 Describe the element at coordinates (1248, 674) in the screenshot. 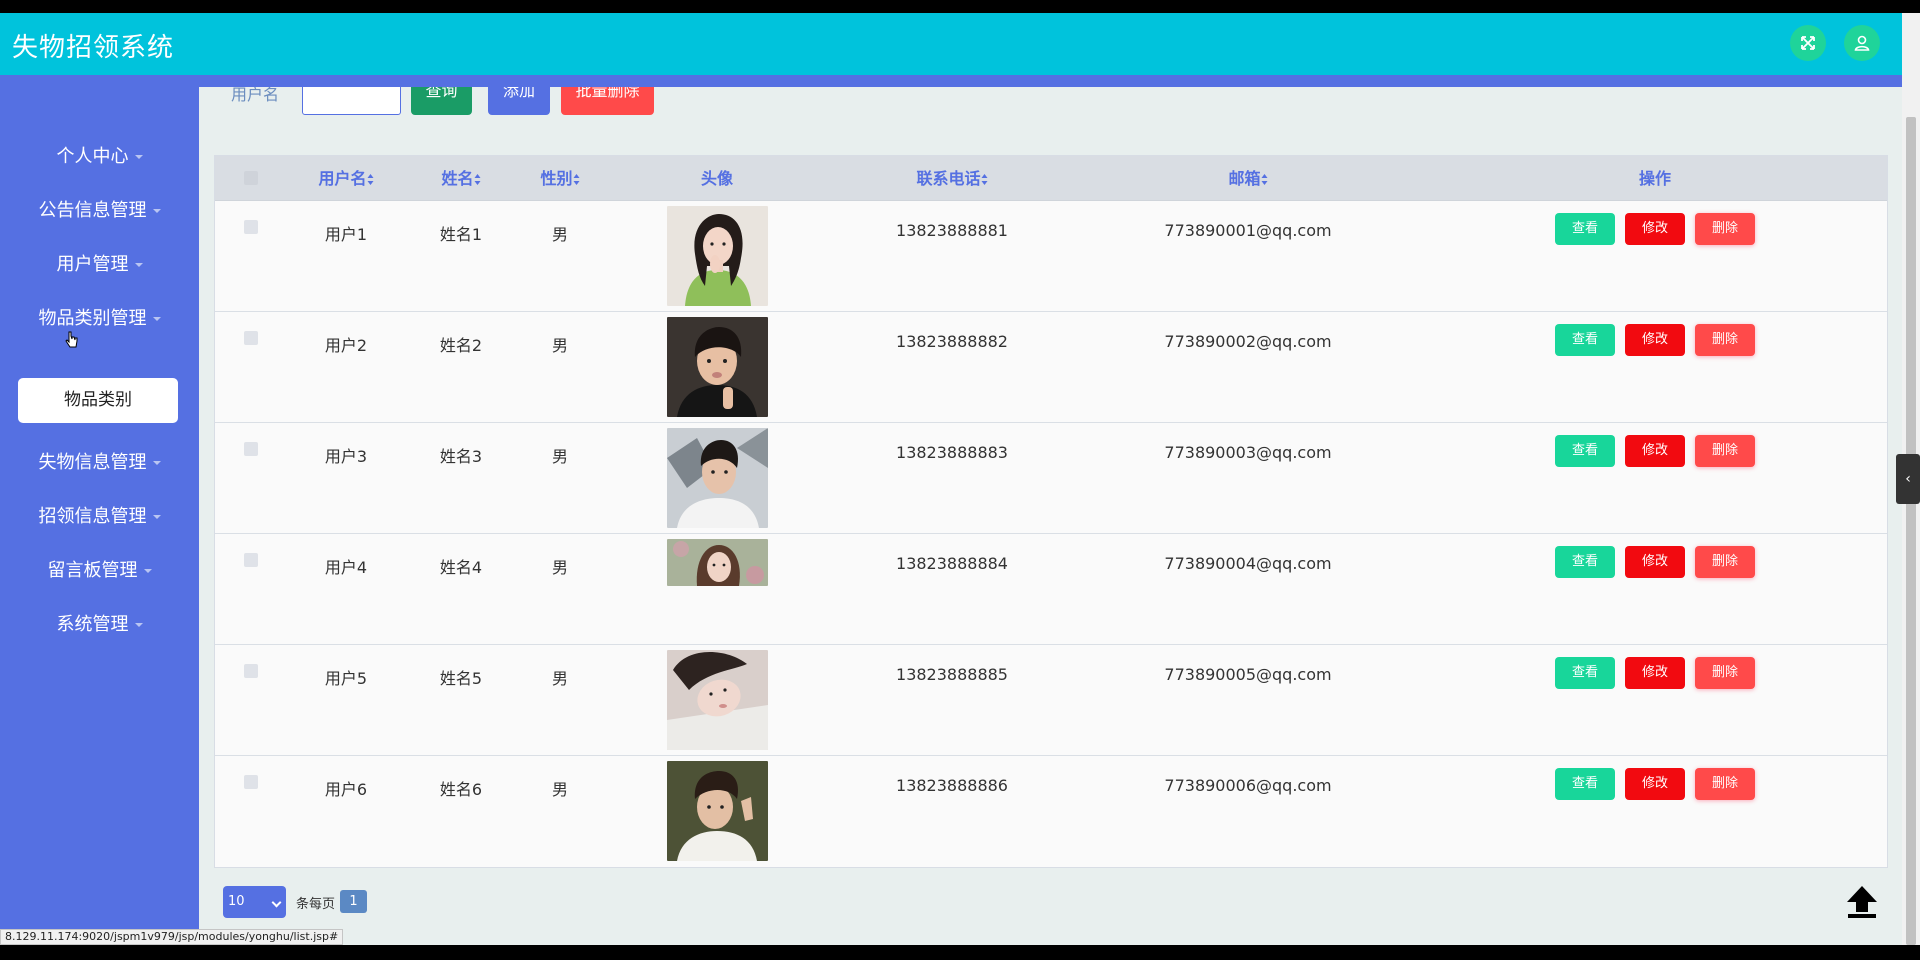

I see `cell-email: 773890005@qq.com` at that location.